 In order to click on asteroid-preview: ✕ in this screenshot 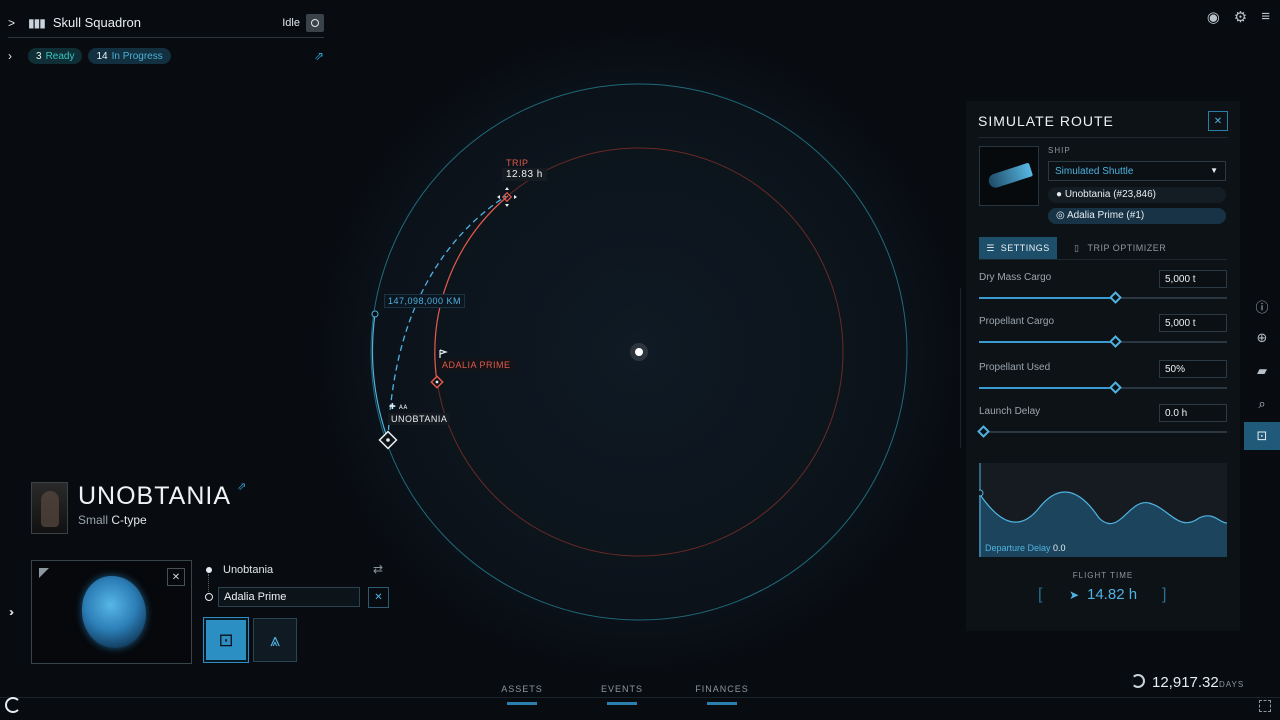, I will do `click(111, 612)`.